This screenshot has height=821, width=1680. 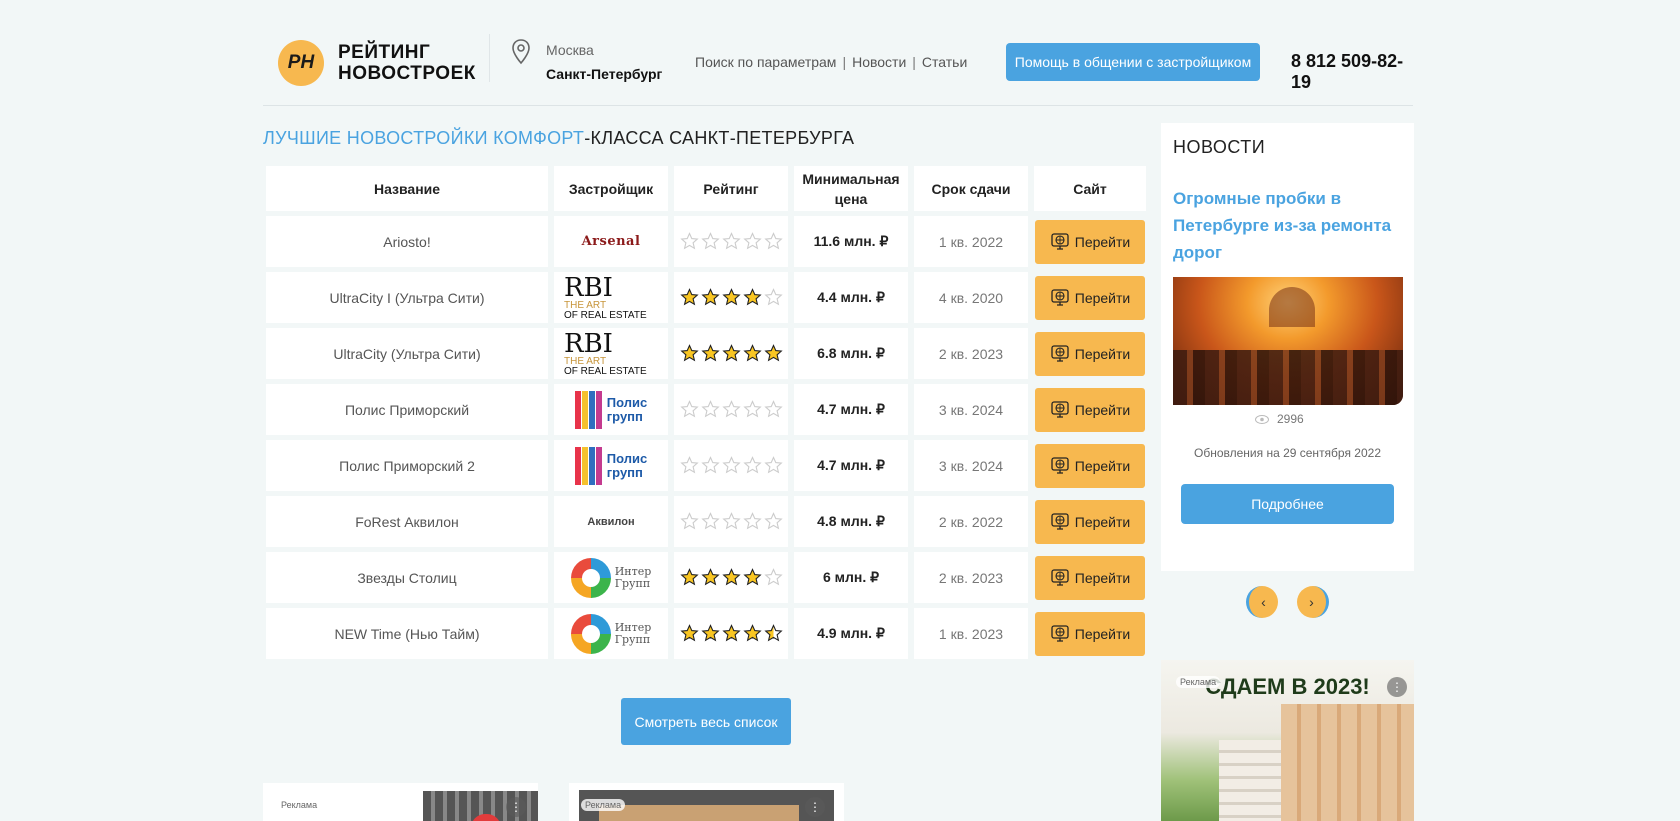 I want to click on phone-number: 8 812 509-82-19, so click(x=1352, y=72).